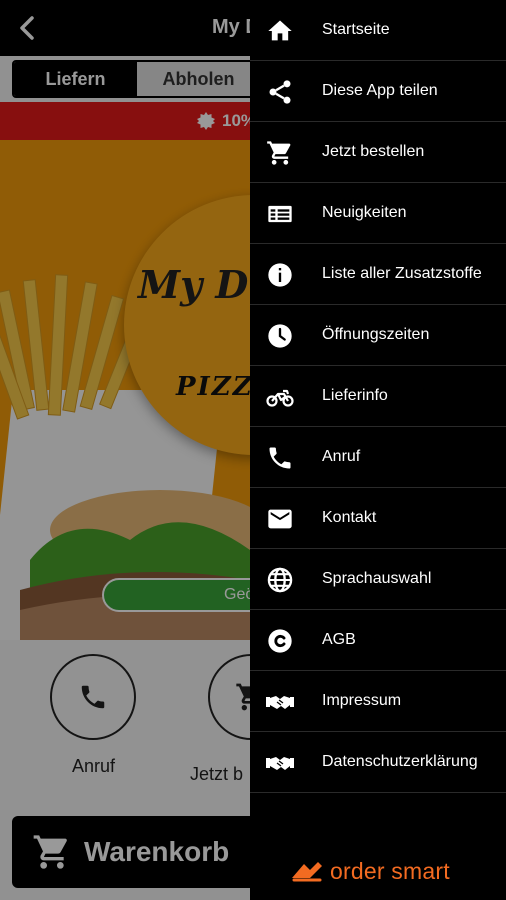 This screenshot has width=506, height=900. I want to click on menu-item-label: Jetzt bestellen, so click(373, 151).